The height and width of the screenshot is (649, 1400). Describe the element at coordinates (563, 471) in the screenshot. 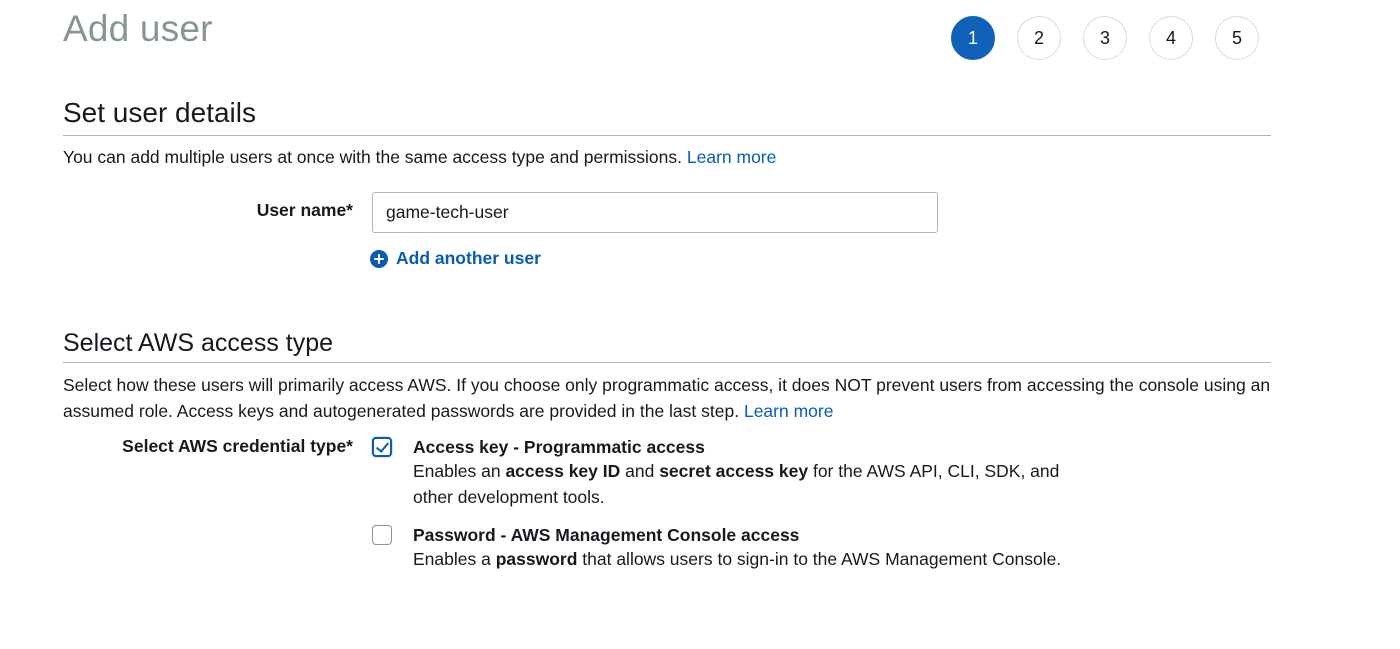

I see `desc-bold: access key ID` at that location.